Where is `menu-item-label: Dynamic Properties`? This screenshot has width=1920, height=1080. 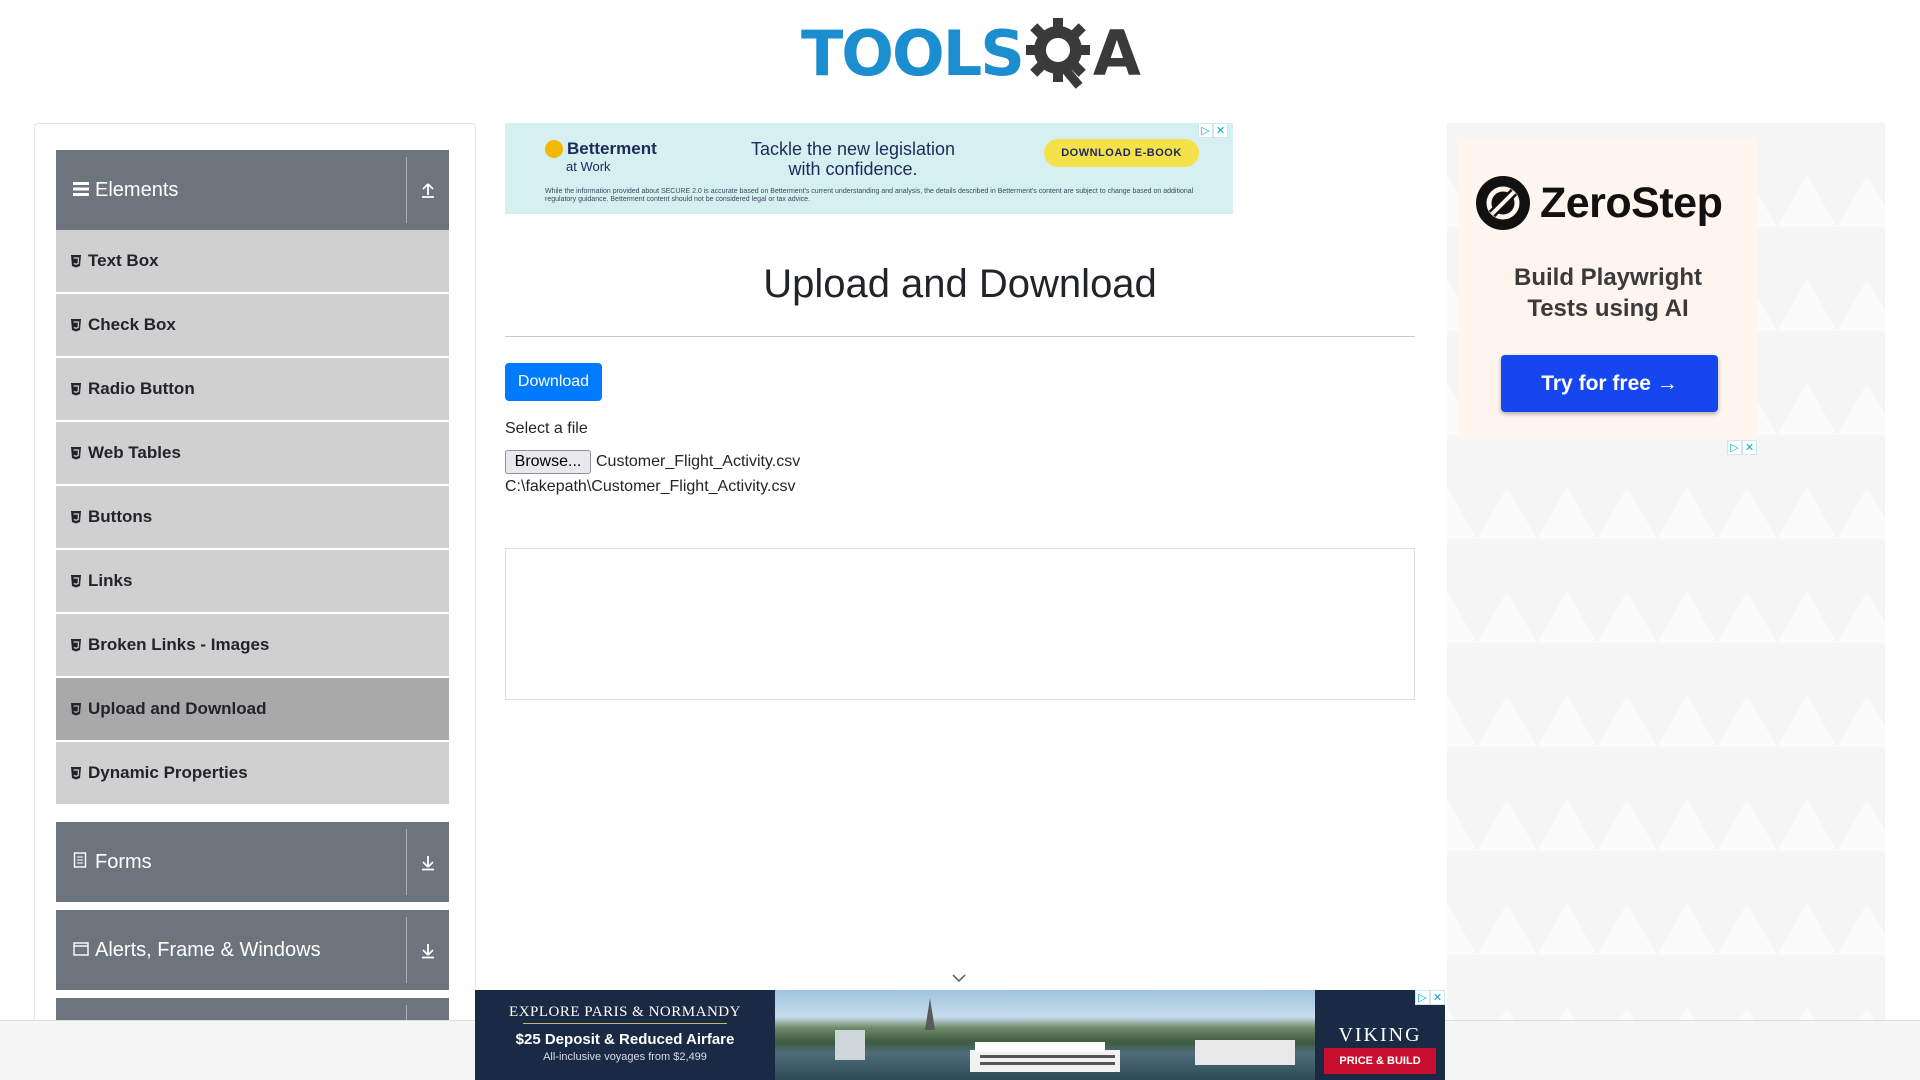
menu-item-label: Dynamic Properties is located at coordinates (168, 772).